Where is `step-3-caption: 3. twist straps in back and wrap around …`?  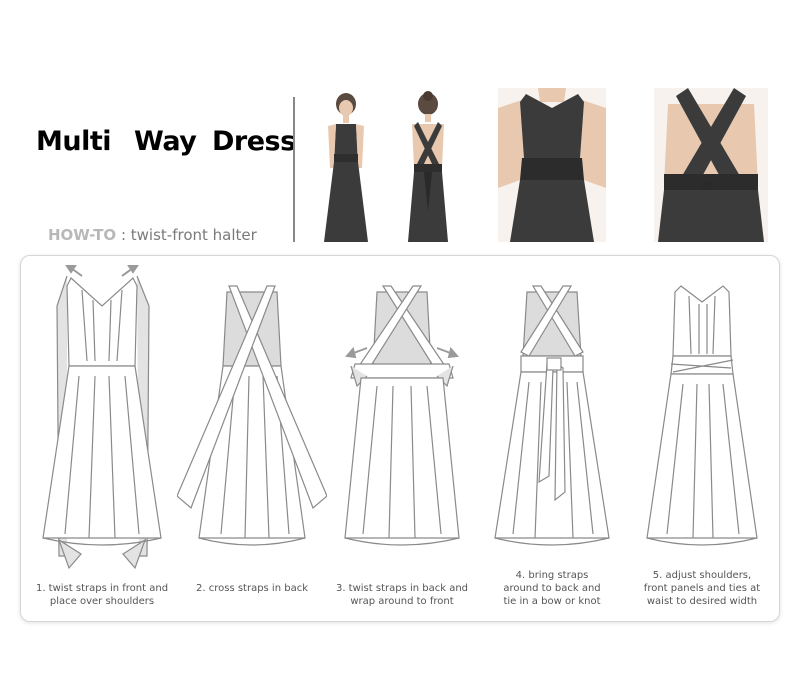
step-3-caption: 3. twist straps in back and wrap around … is located at coordinates (402, 595).